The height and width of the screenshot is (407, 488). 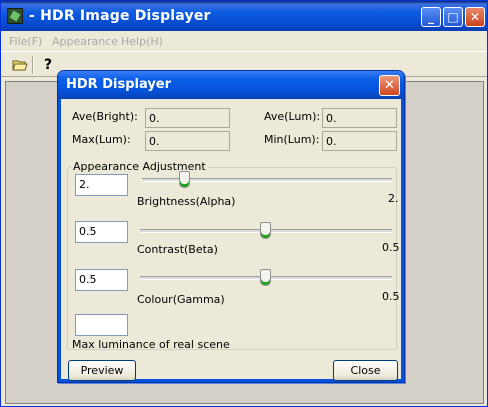 I want to click on preview-button: Preview, so click(x=102, y=370).